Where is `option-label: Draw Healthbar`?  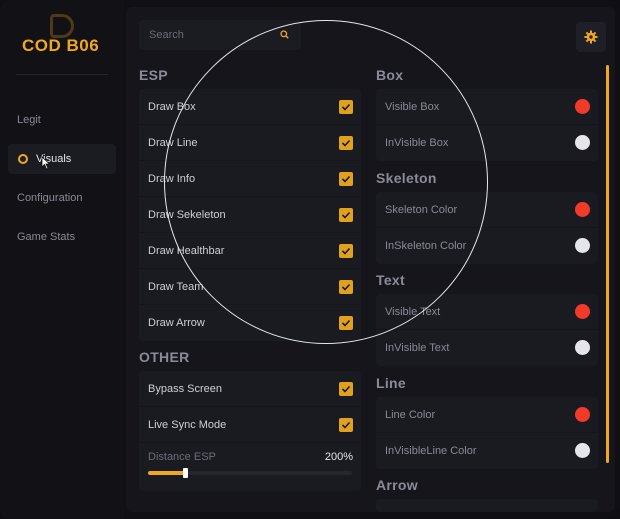
option-label: Draw Healthbar is located at coordinates (186, 251).